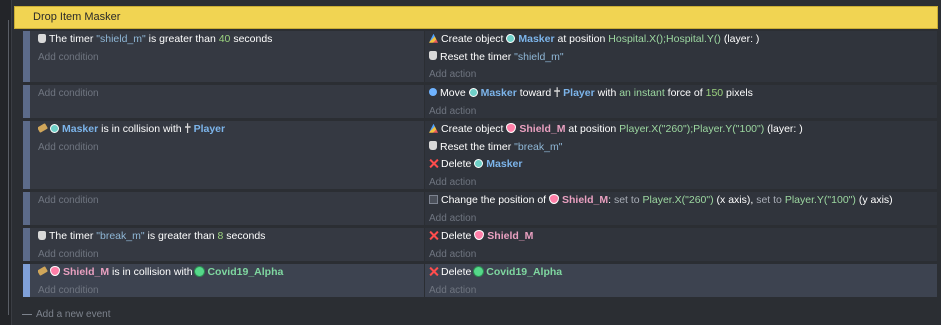 The height and width of the screenshot is (325, 941). What do you see at coordinates (231, 130) in the screenshot?
I see `condition-collision-masker-player: Masker is in collision with Player` at bounding box center [231, 130].